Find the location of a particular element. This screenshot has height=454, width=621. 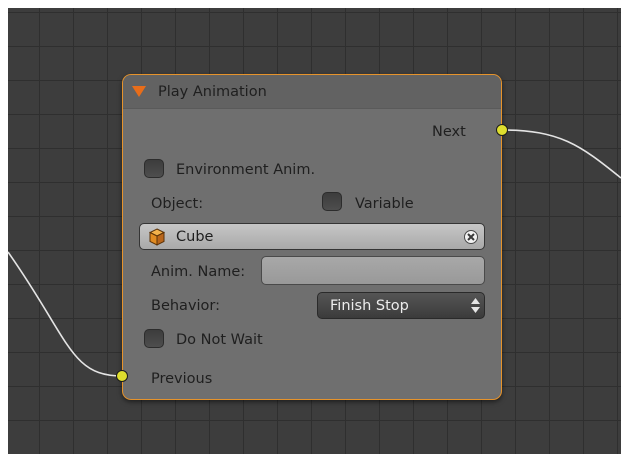

do-not-wait-label: Do Not Wait is located at coordinates (219, 340).